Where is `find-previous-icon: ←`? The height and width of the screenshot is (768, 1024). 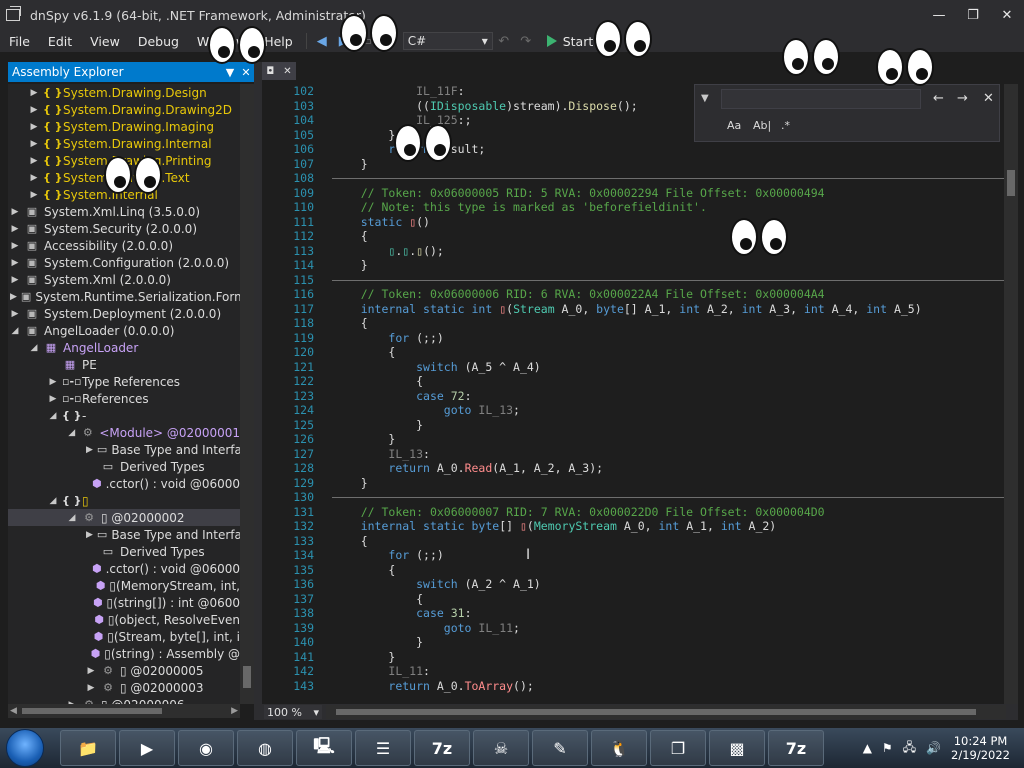 find-previous-icon: ← is located at coordinates (938, 98).